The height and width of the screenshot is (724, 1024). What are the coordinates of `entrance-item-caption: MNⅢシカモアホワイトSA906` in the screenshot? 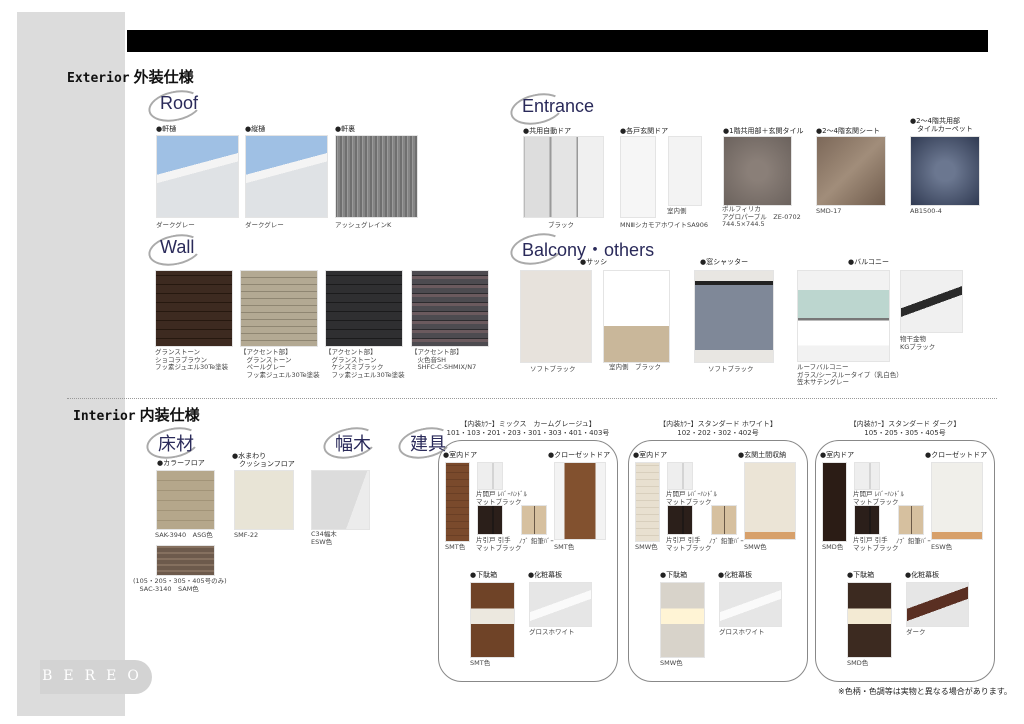 It's located at (664, 225).